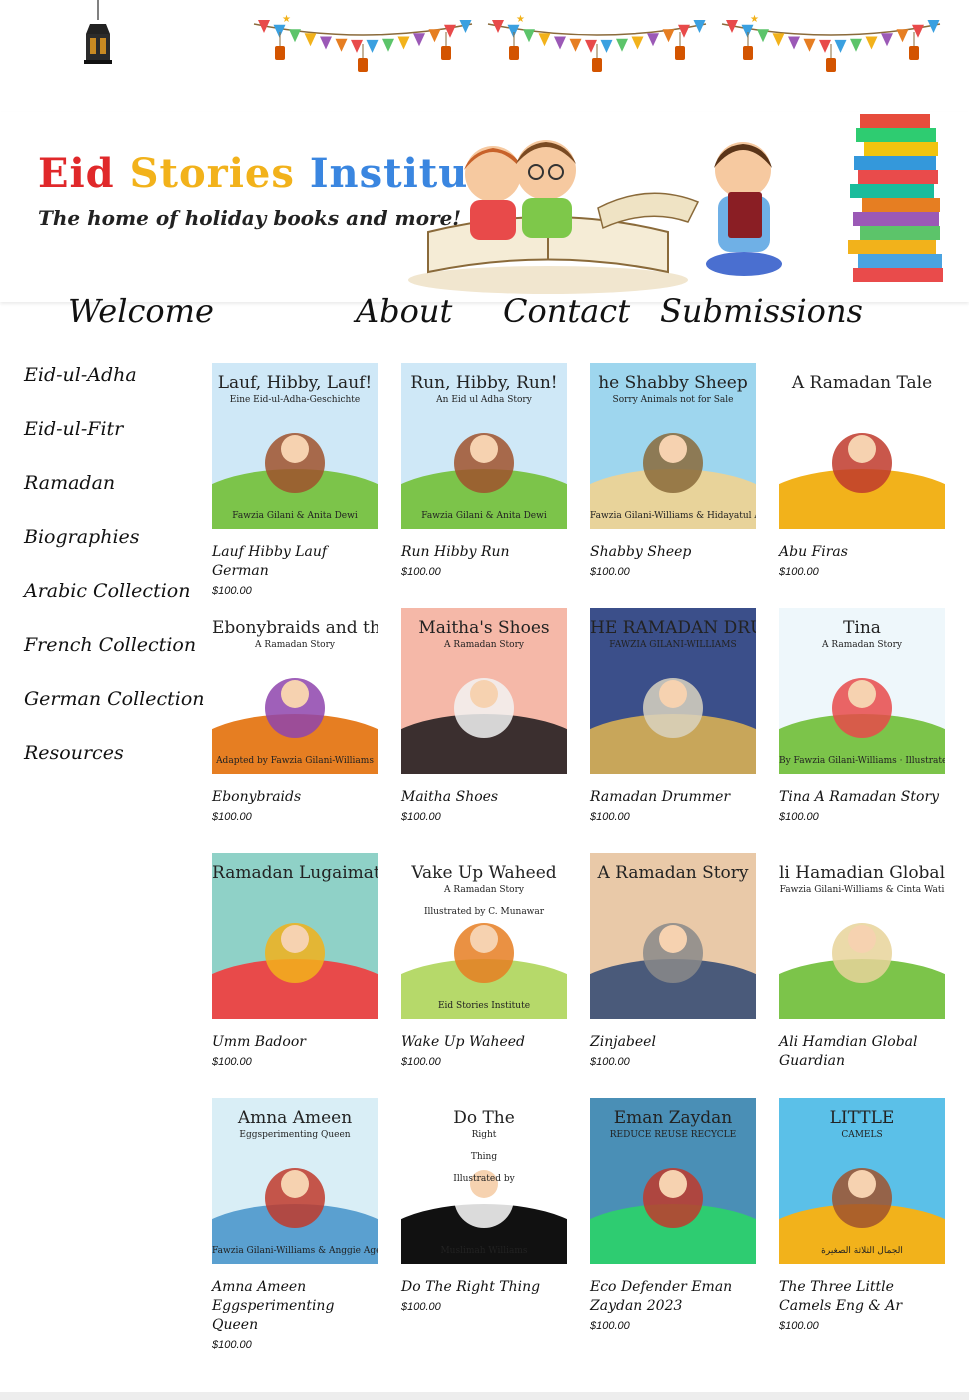  What do you see at coordinates (862, 446) in the screenshot?
I see `book-cover: A Ramadan Tale` at bounding box center [862, 446].